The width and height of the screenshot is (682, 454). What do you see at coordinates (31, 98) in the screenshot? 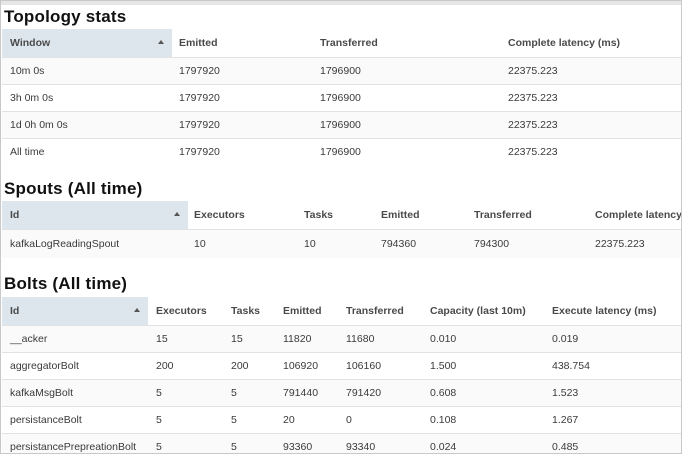
I see `cell-window: 3h 0m 0s` at bounding box center [31, 98].